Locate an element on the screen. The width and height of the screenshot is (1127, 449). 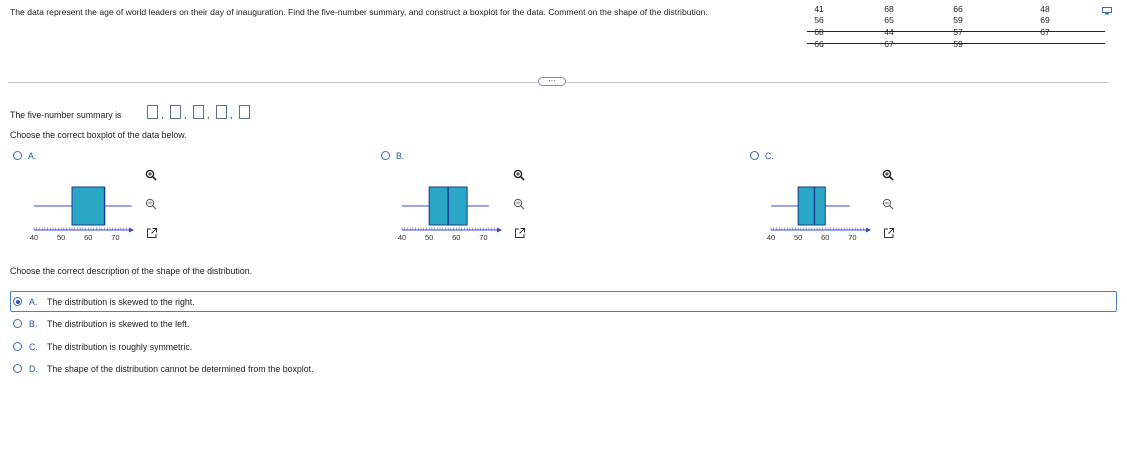
table-cell: 57 is located at coordinates (958, 32).